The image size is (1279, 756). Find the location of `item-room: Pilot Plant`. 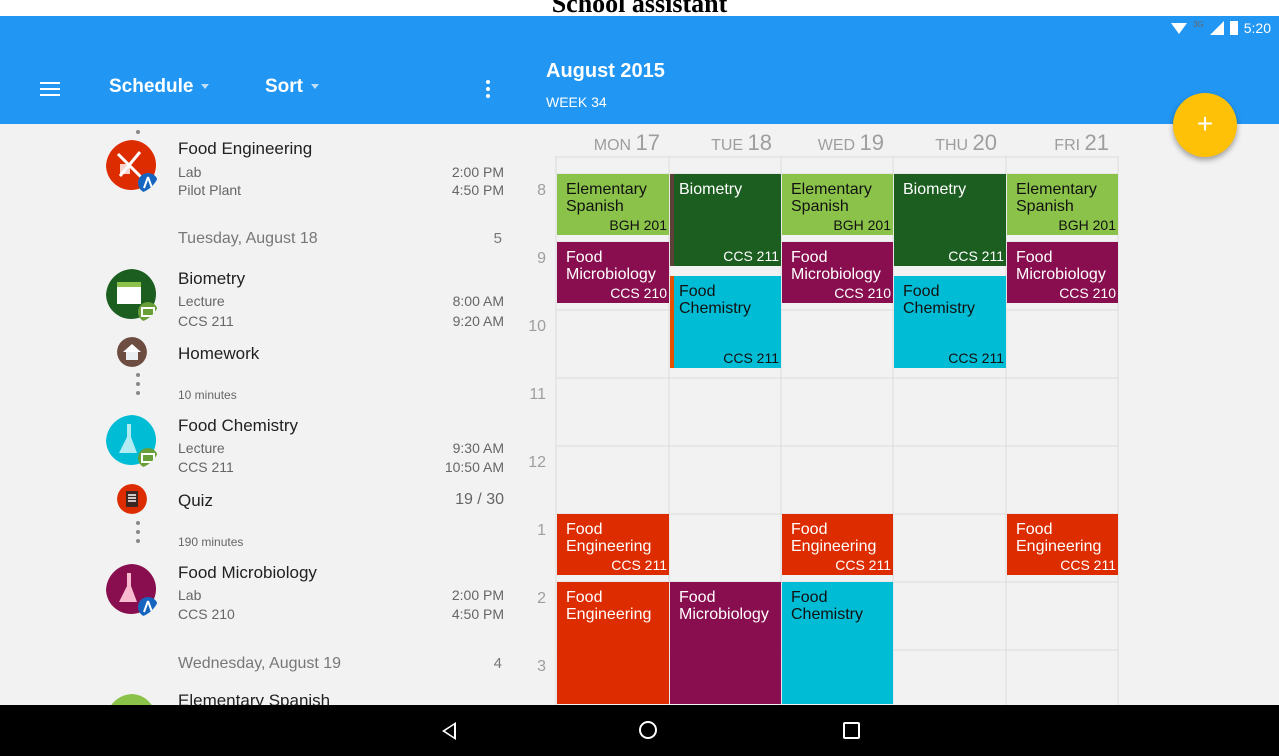

item-room: Pilot Plant is located at coordinates (210, 190).